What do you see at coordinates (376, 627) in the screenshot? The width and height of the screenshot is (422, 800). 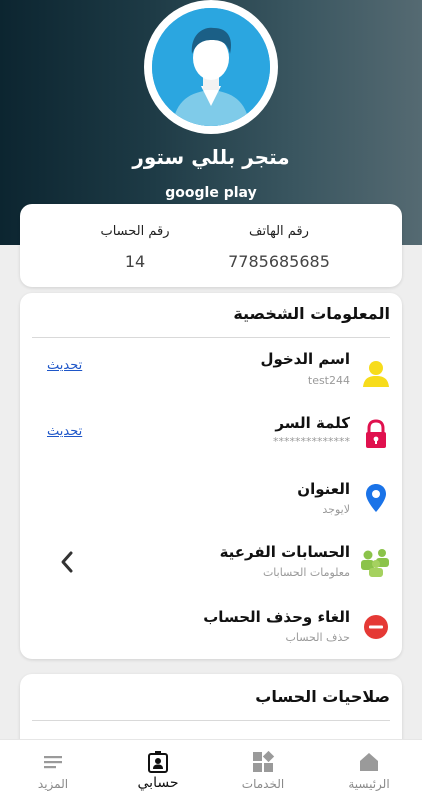 I see `remove-icon` at bounding box center [376, 627].